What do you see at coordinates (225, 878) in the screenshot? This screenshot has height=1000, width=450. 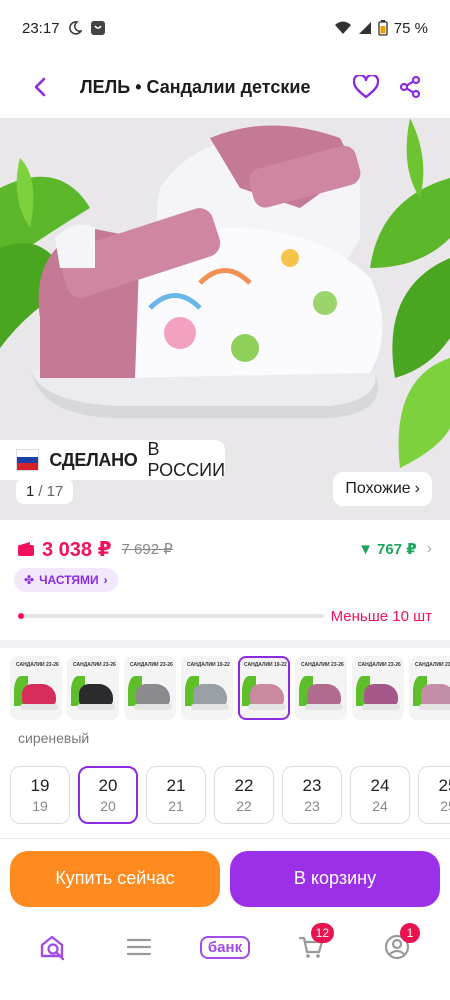 I see `action-bar: Купить сейчас В корзину` at bounding box center [225, 878].